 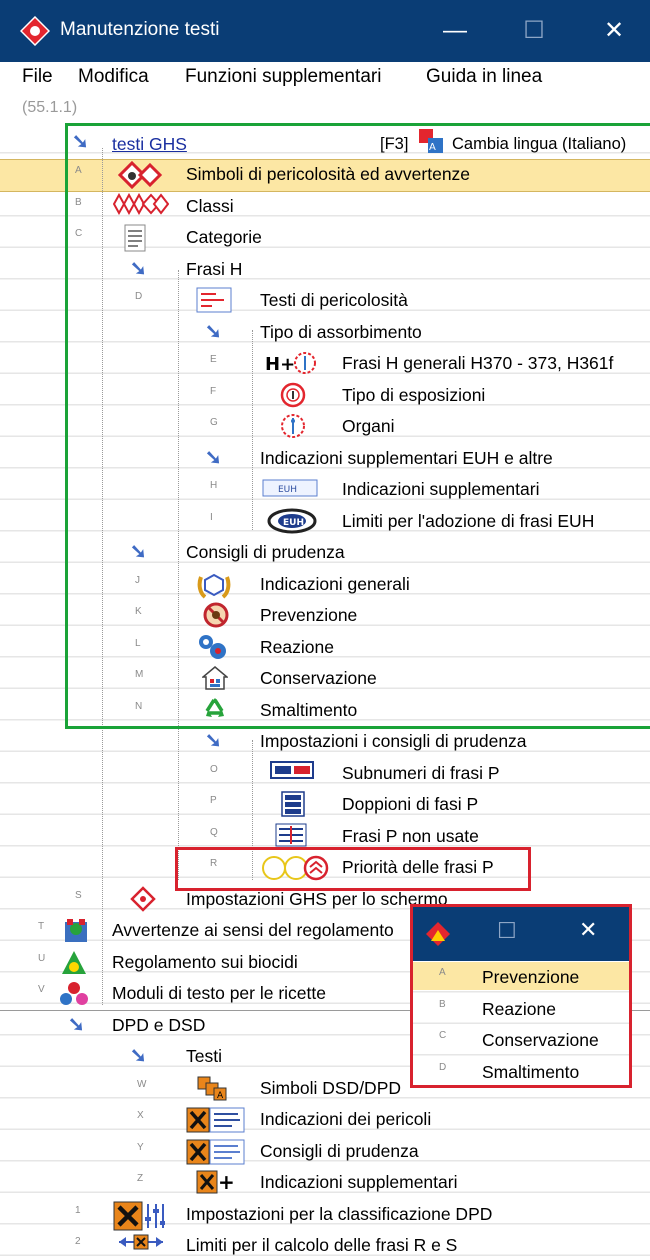 What do you see at coordinates (35, 31) in the screenshot?
I see `app-diamond-icon` at bounding box center [35, 31].